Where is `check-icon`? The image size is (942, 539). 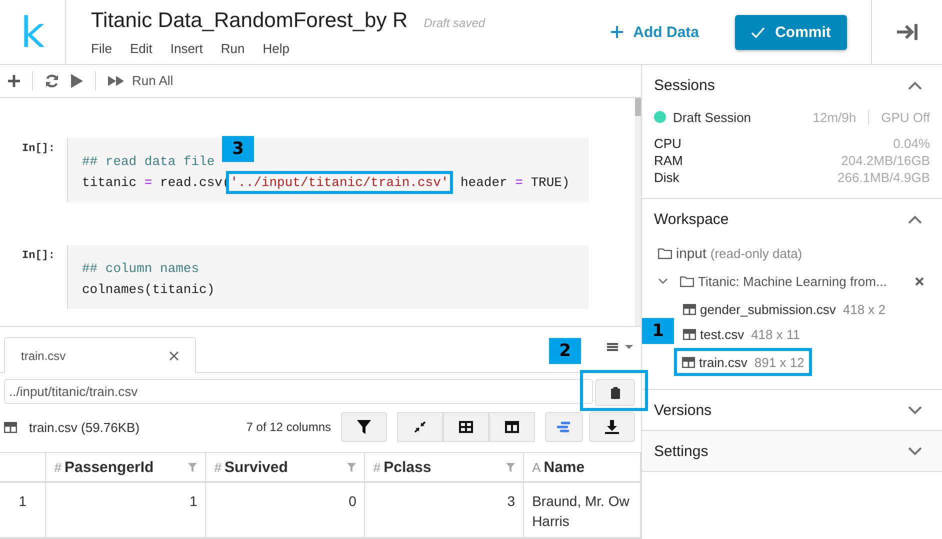
check-icon is located at coordinates (758, 32).